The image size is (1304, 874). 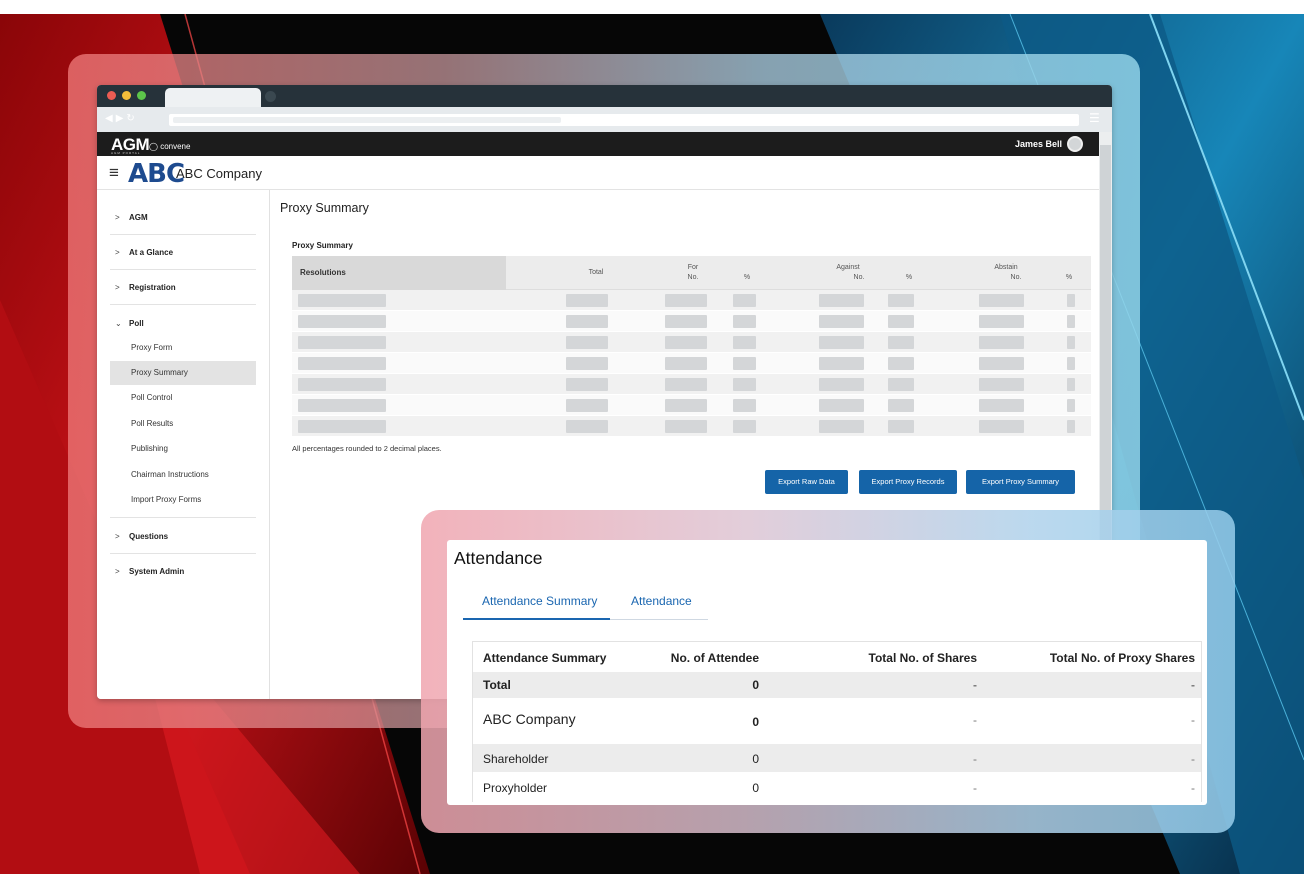 What do you see at coordinates (131, 118) in the screenshot?
I see `reload-icon: ↻` at bounding box center [131, 118].